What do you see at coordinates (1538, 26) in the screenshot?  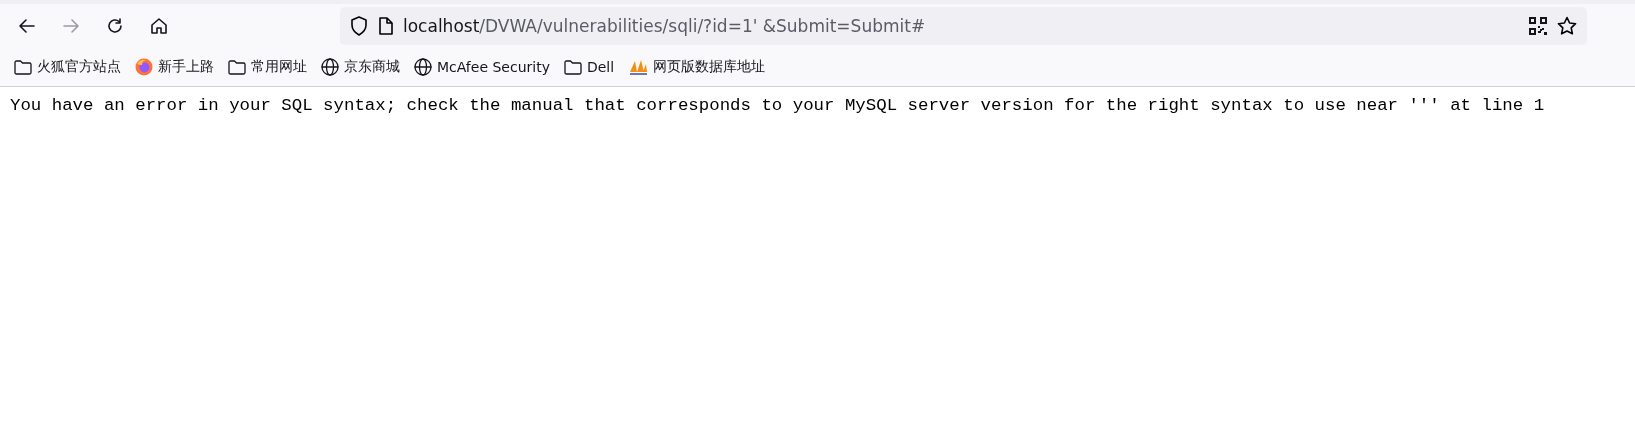 I see `qr-code-icon` at bounding box center [1538, 26].